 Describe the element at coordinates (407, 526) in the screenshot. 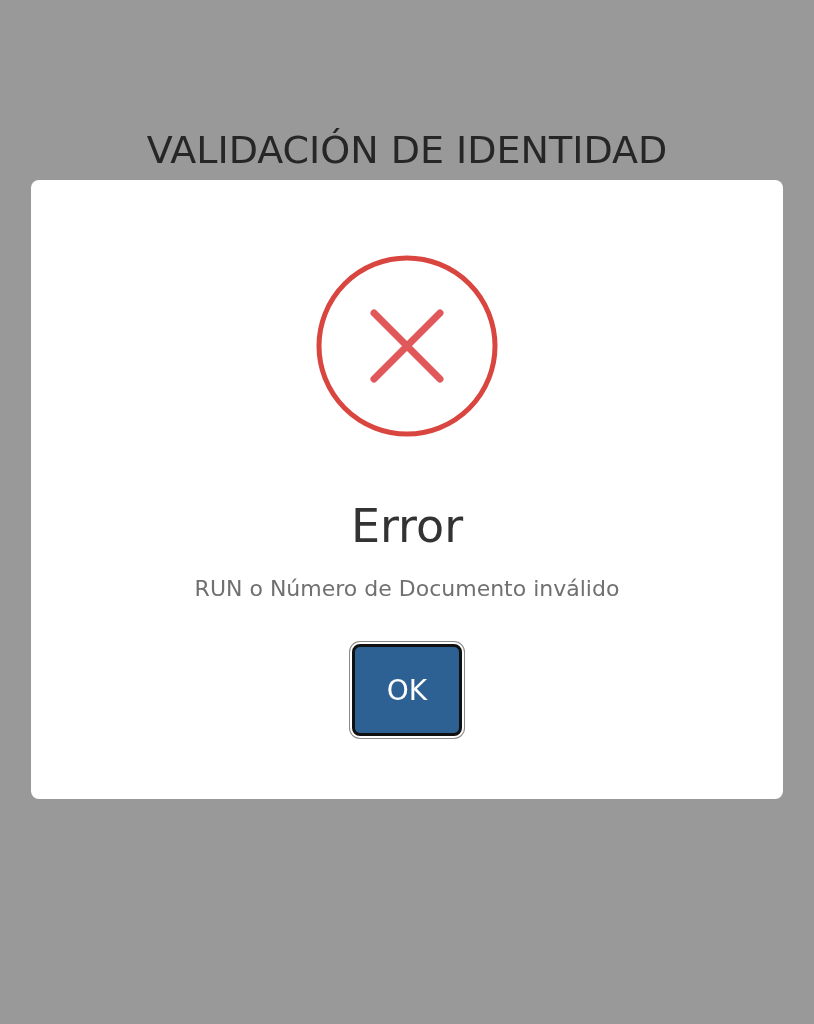

I see `dialog-title: Error` at that location.